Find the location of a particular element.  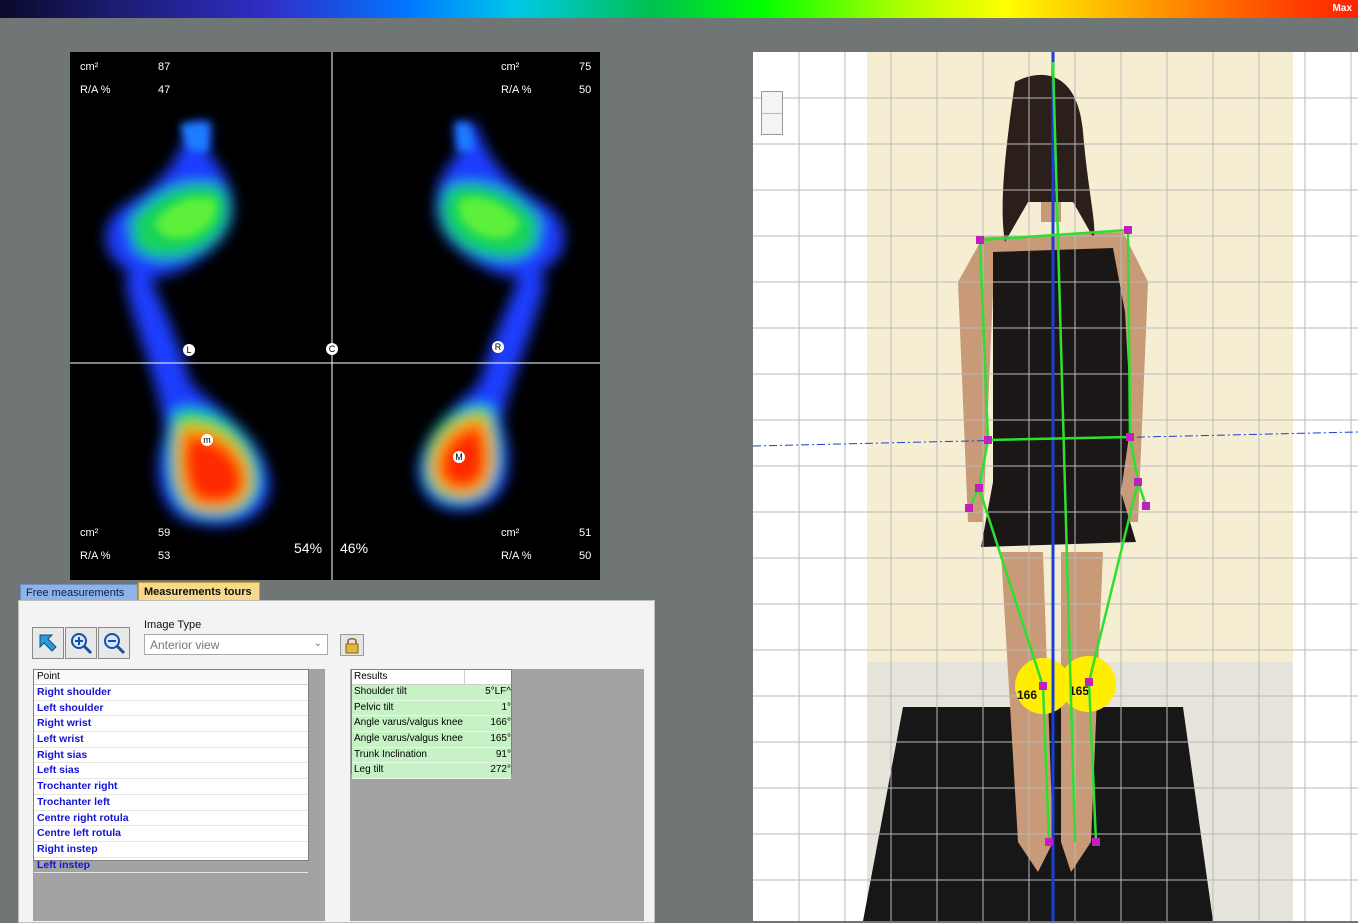

tr-ra-value: 50 is located at coordinates (585, 90).